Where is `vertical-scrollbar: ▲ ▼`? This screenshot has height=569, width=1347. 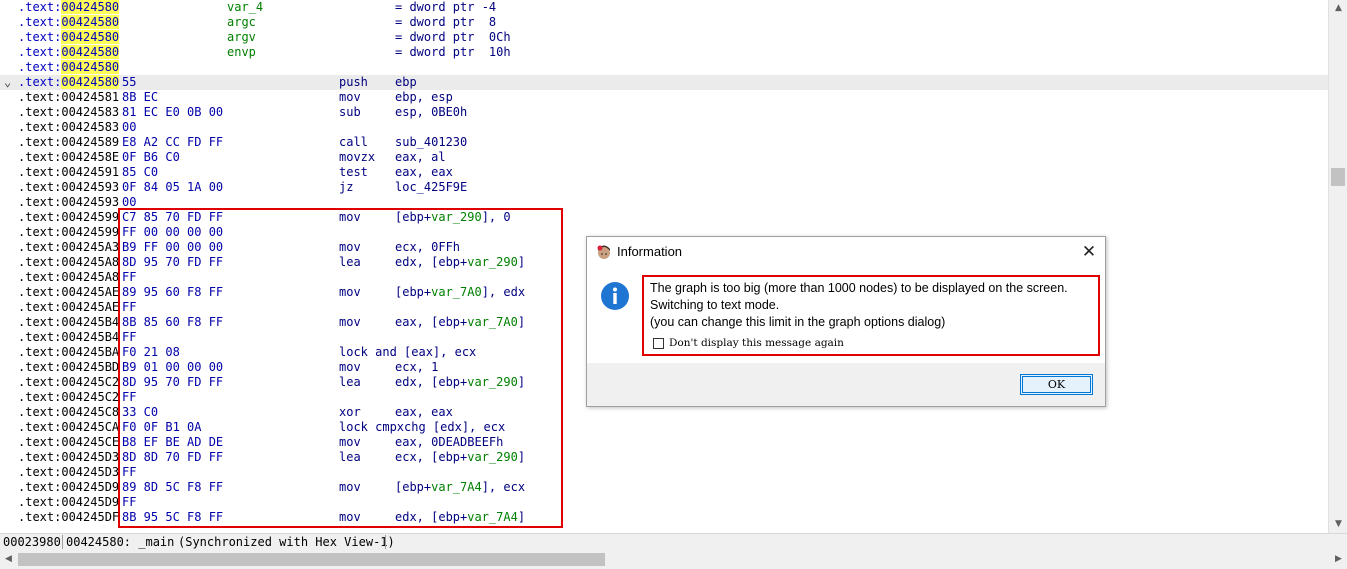 vertical-scrollbar: ▲ ▼ is located at coordinates (1337, 266).